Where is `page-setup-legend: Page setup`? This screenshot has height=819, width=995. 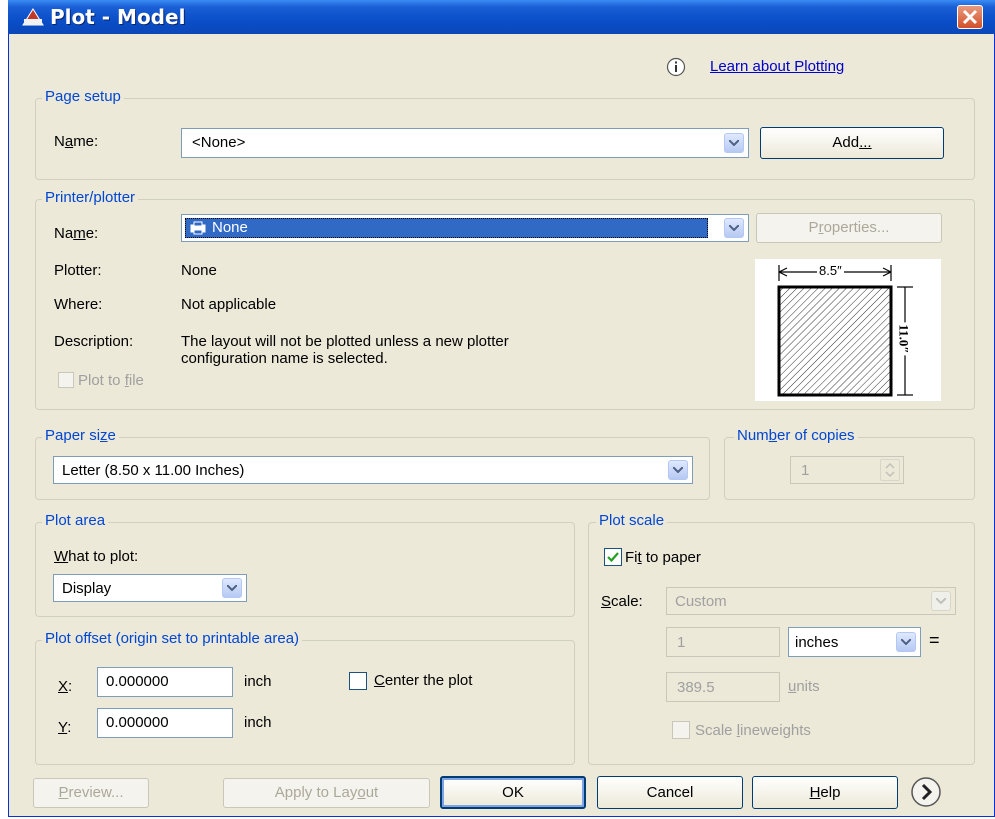
page-setup-legend: Page setup is located at coordinates (83, 96).